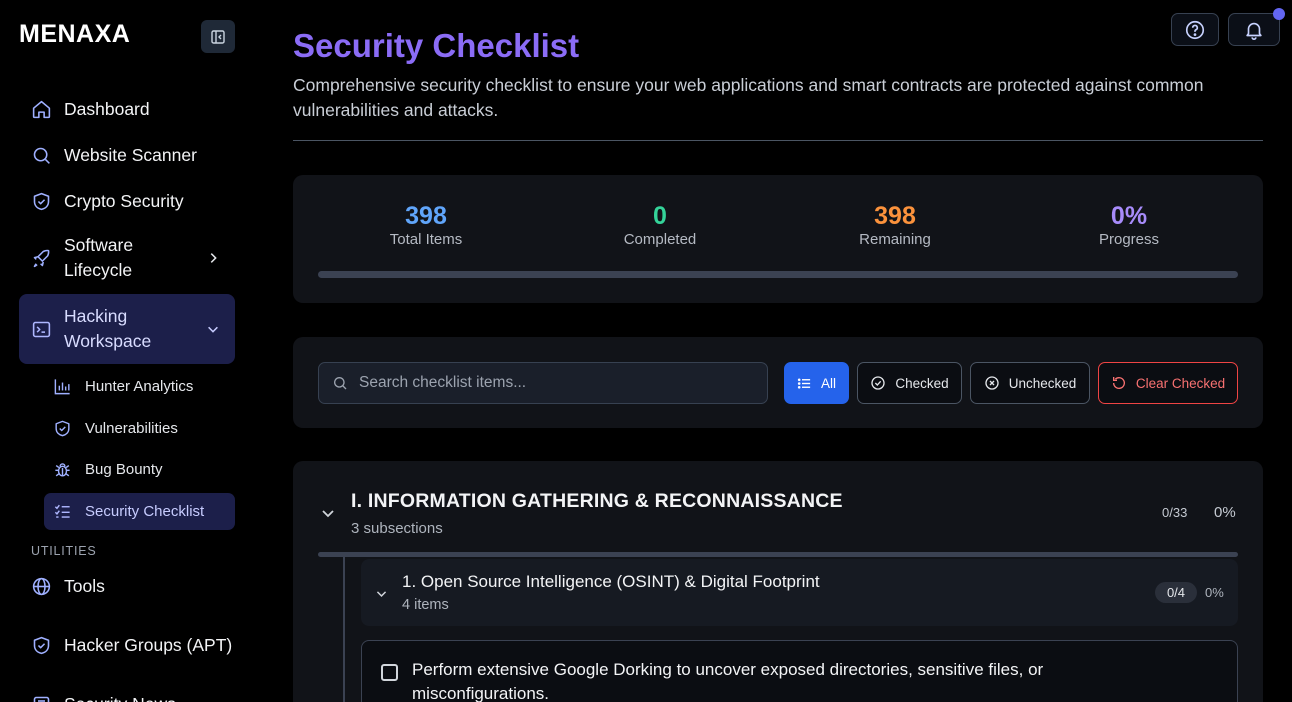 The height and width of the screenshot is (702, 1292). What do you see at coordinates (74, 34) in the screenshot?
I see `app-logo: MENAXA` at bounding box center [74, 34].